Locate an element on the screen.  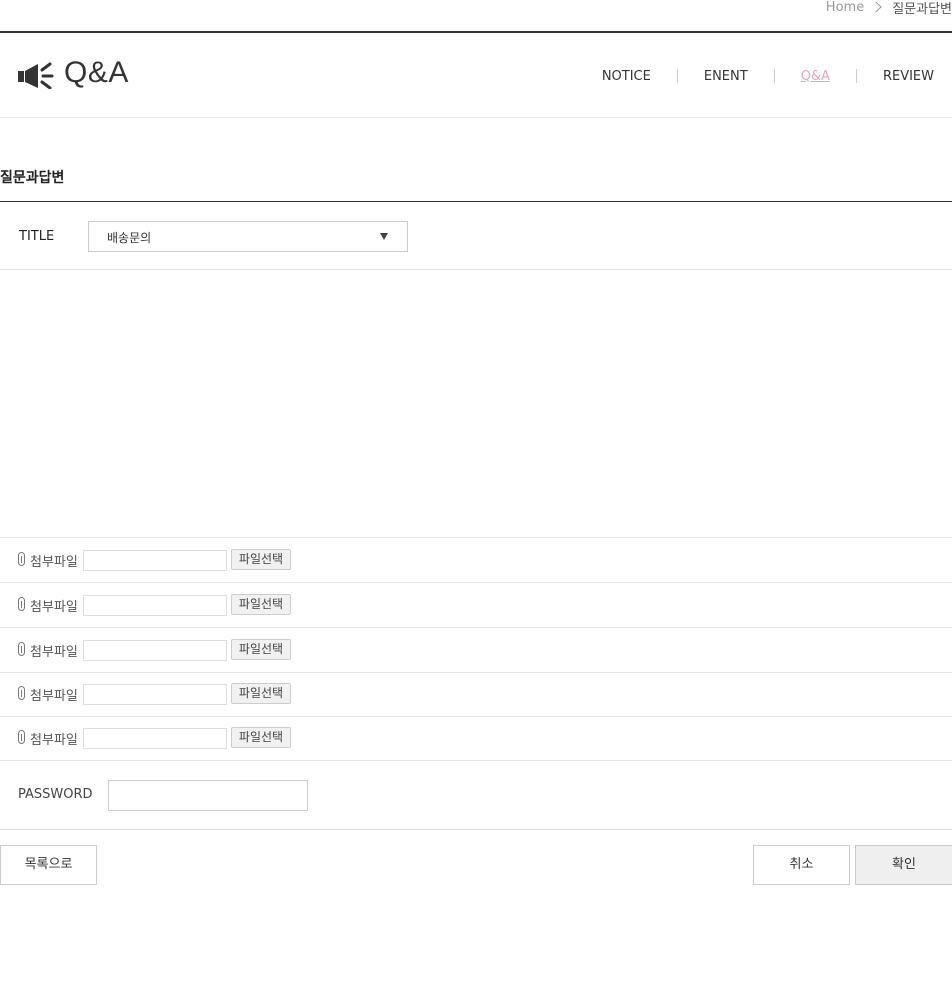
section-divider is located at coordinates (476, 201).